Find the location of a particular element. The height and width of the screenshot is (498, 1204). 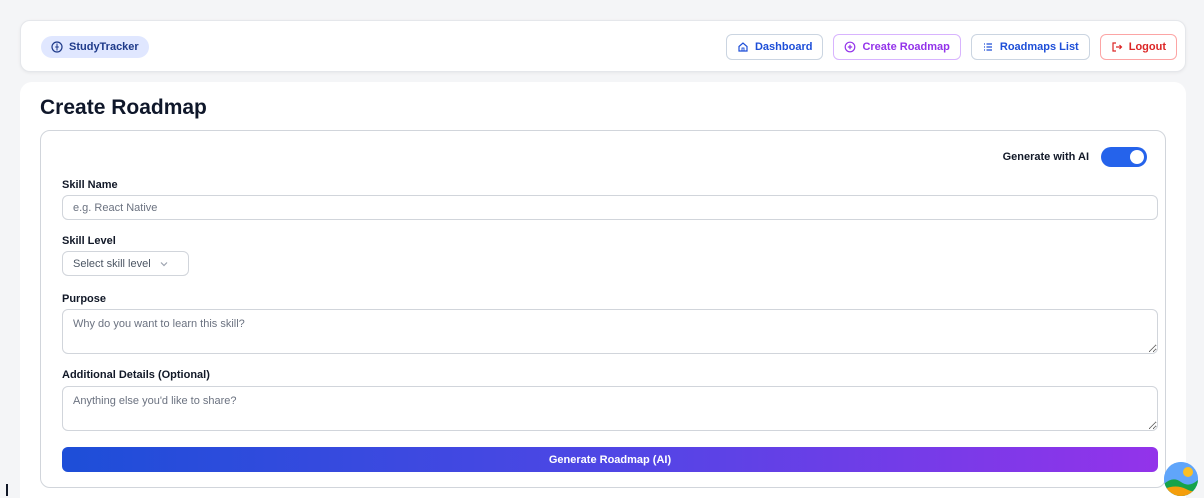

create-roadmap-button: Create Roadmap is located at coordinates (897, 47).